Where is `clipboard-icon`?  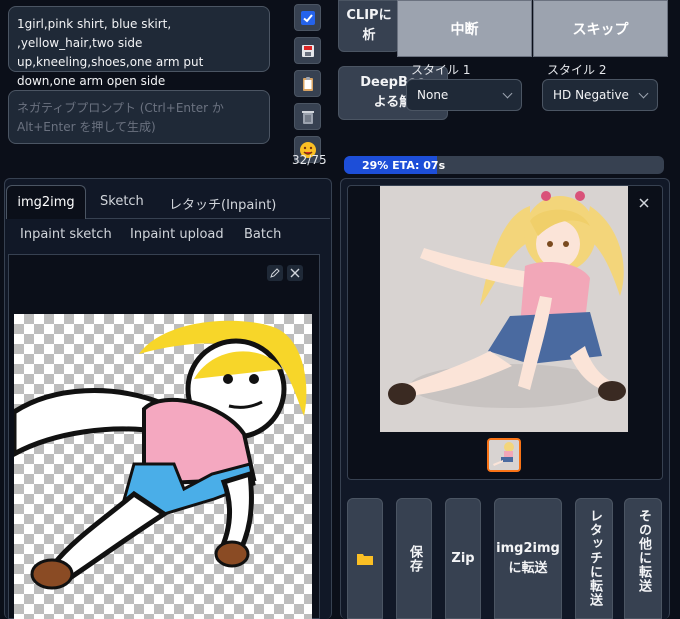 clipboard-icon is located at coordinates (307, 83).